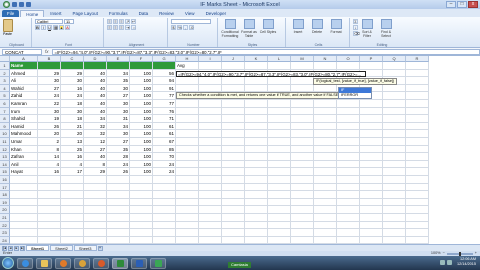  Describe the element at coordinates (298, 29) in the screenshot. I see `insert-cells-button: Insert` at that location.